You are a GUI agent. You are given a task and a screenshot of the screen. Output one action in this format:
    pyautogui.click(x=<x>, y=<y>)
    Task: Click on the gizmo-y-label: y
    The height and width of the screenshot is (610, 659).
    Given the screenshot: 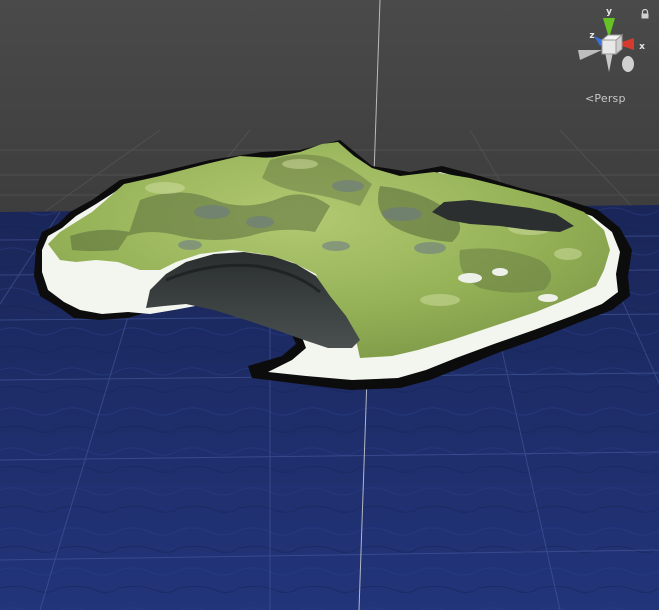 What is the action you would take?
    pyautogui.click(x=609, y=12)
    